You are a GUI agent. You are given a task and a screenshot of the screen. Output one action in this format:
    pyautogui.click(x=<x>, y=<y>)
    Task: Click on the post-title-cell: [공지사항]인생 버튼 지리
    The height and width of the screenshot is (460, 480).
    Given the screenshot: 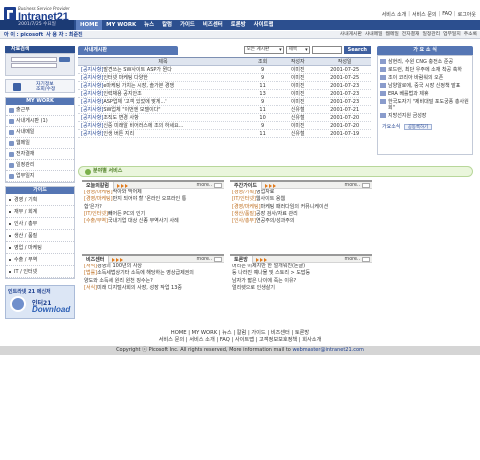 What is the action you would take?
    pyautogui.click(x=163, y=133)
    